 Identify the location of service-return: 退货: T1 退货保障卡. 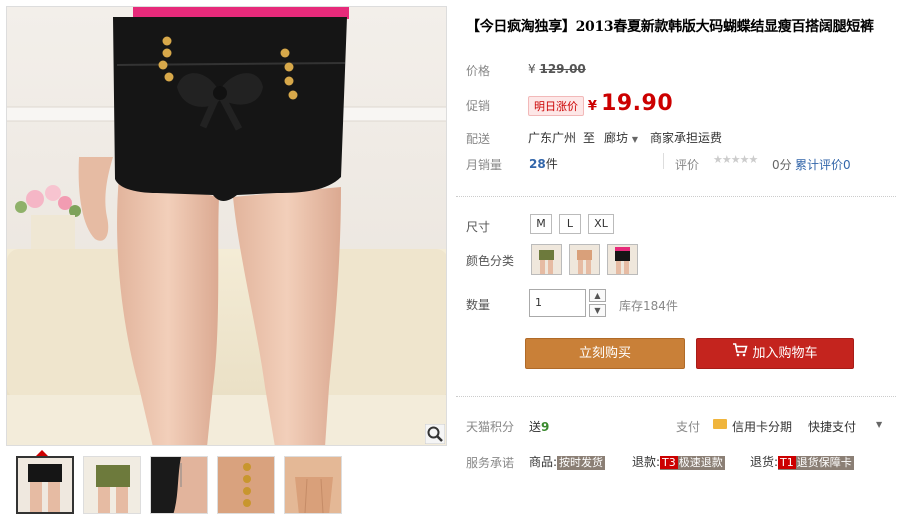
(802, 461).